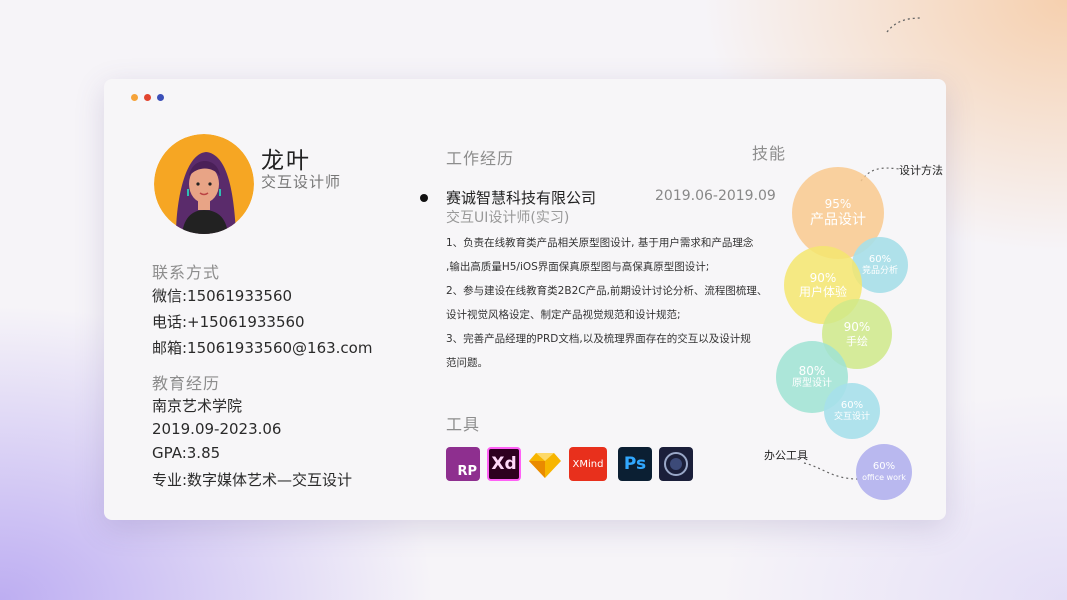 The height and width of the screenshot is (600, 1067). Describe the element at coordinates (222, 296) in the screenshot. I see `contact-wechat: 微信:15061933560` at that location.